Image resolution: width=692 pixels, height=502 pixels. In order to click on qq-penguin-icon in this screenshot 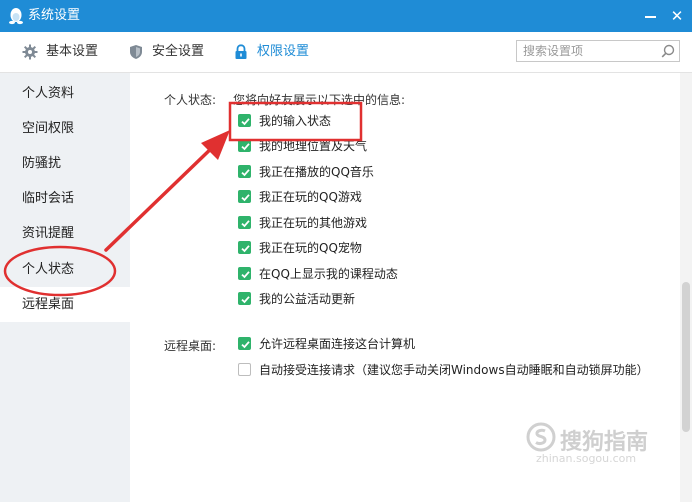, I will do `click(16, 16)`.